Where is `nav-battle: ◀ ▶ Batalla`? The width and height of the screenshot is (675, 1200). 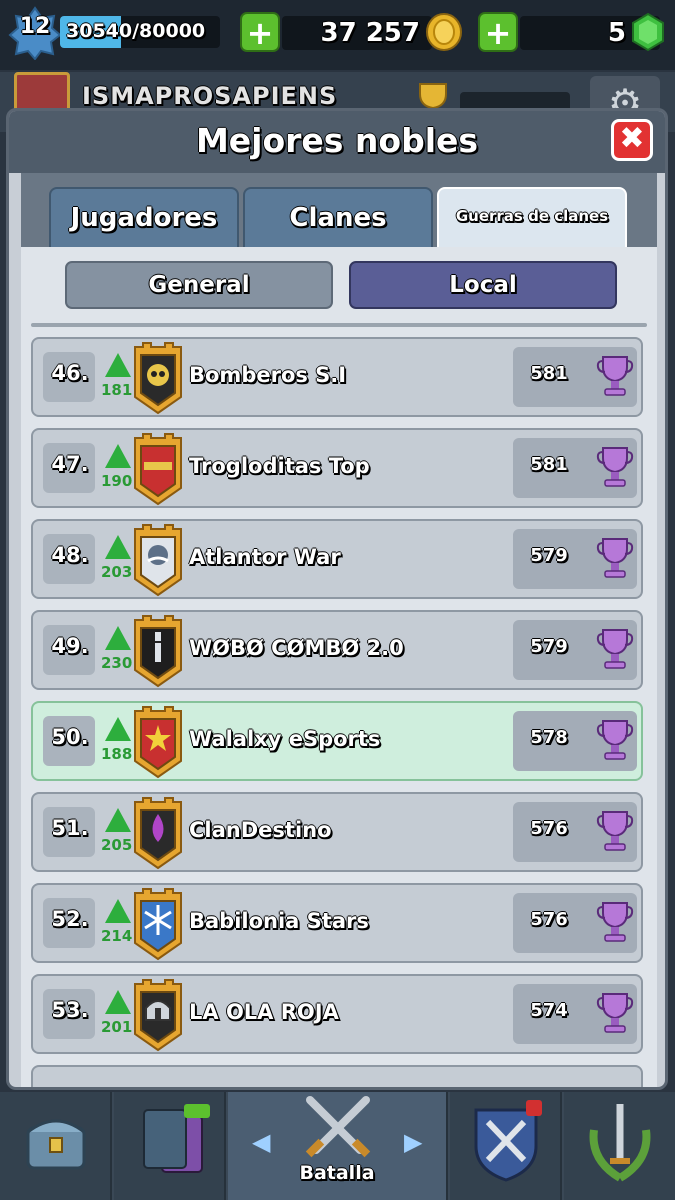
nav-battle: ◀ ▶ Batalla is located at coordinates (338, 1146).